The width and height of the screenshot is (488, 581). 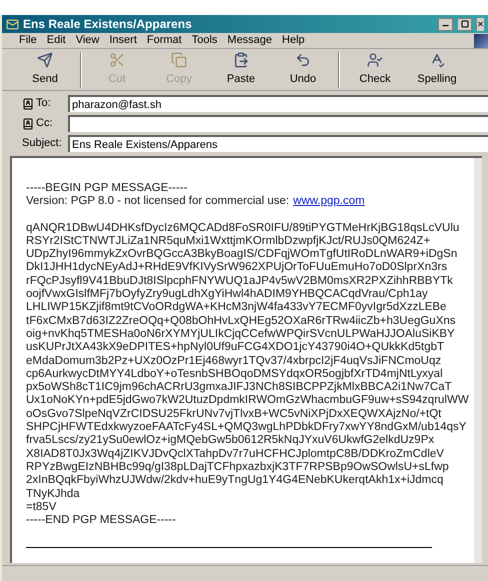 I want to click on menu-item: Edit, so click(x=56, y=40).